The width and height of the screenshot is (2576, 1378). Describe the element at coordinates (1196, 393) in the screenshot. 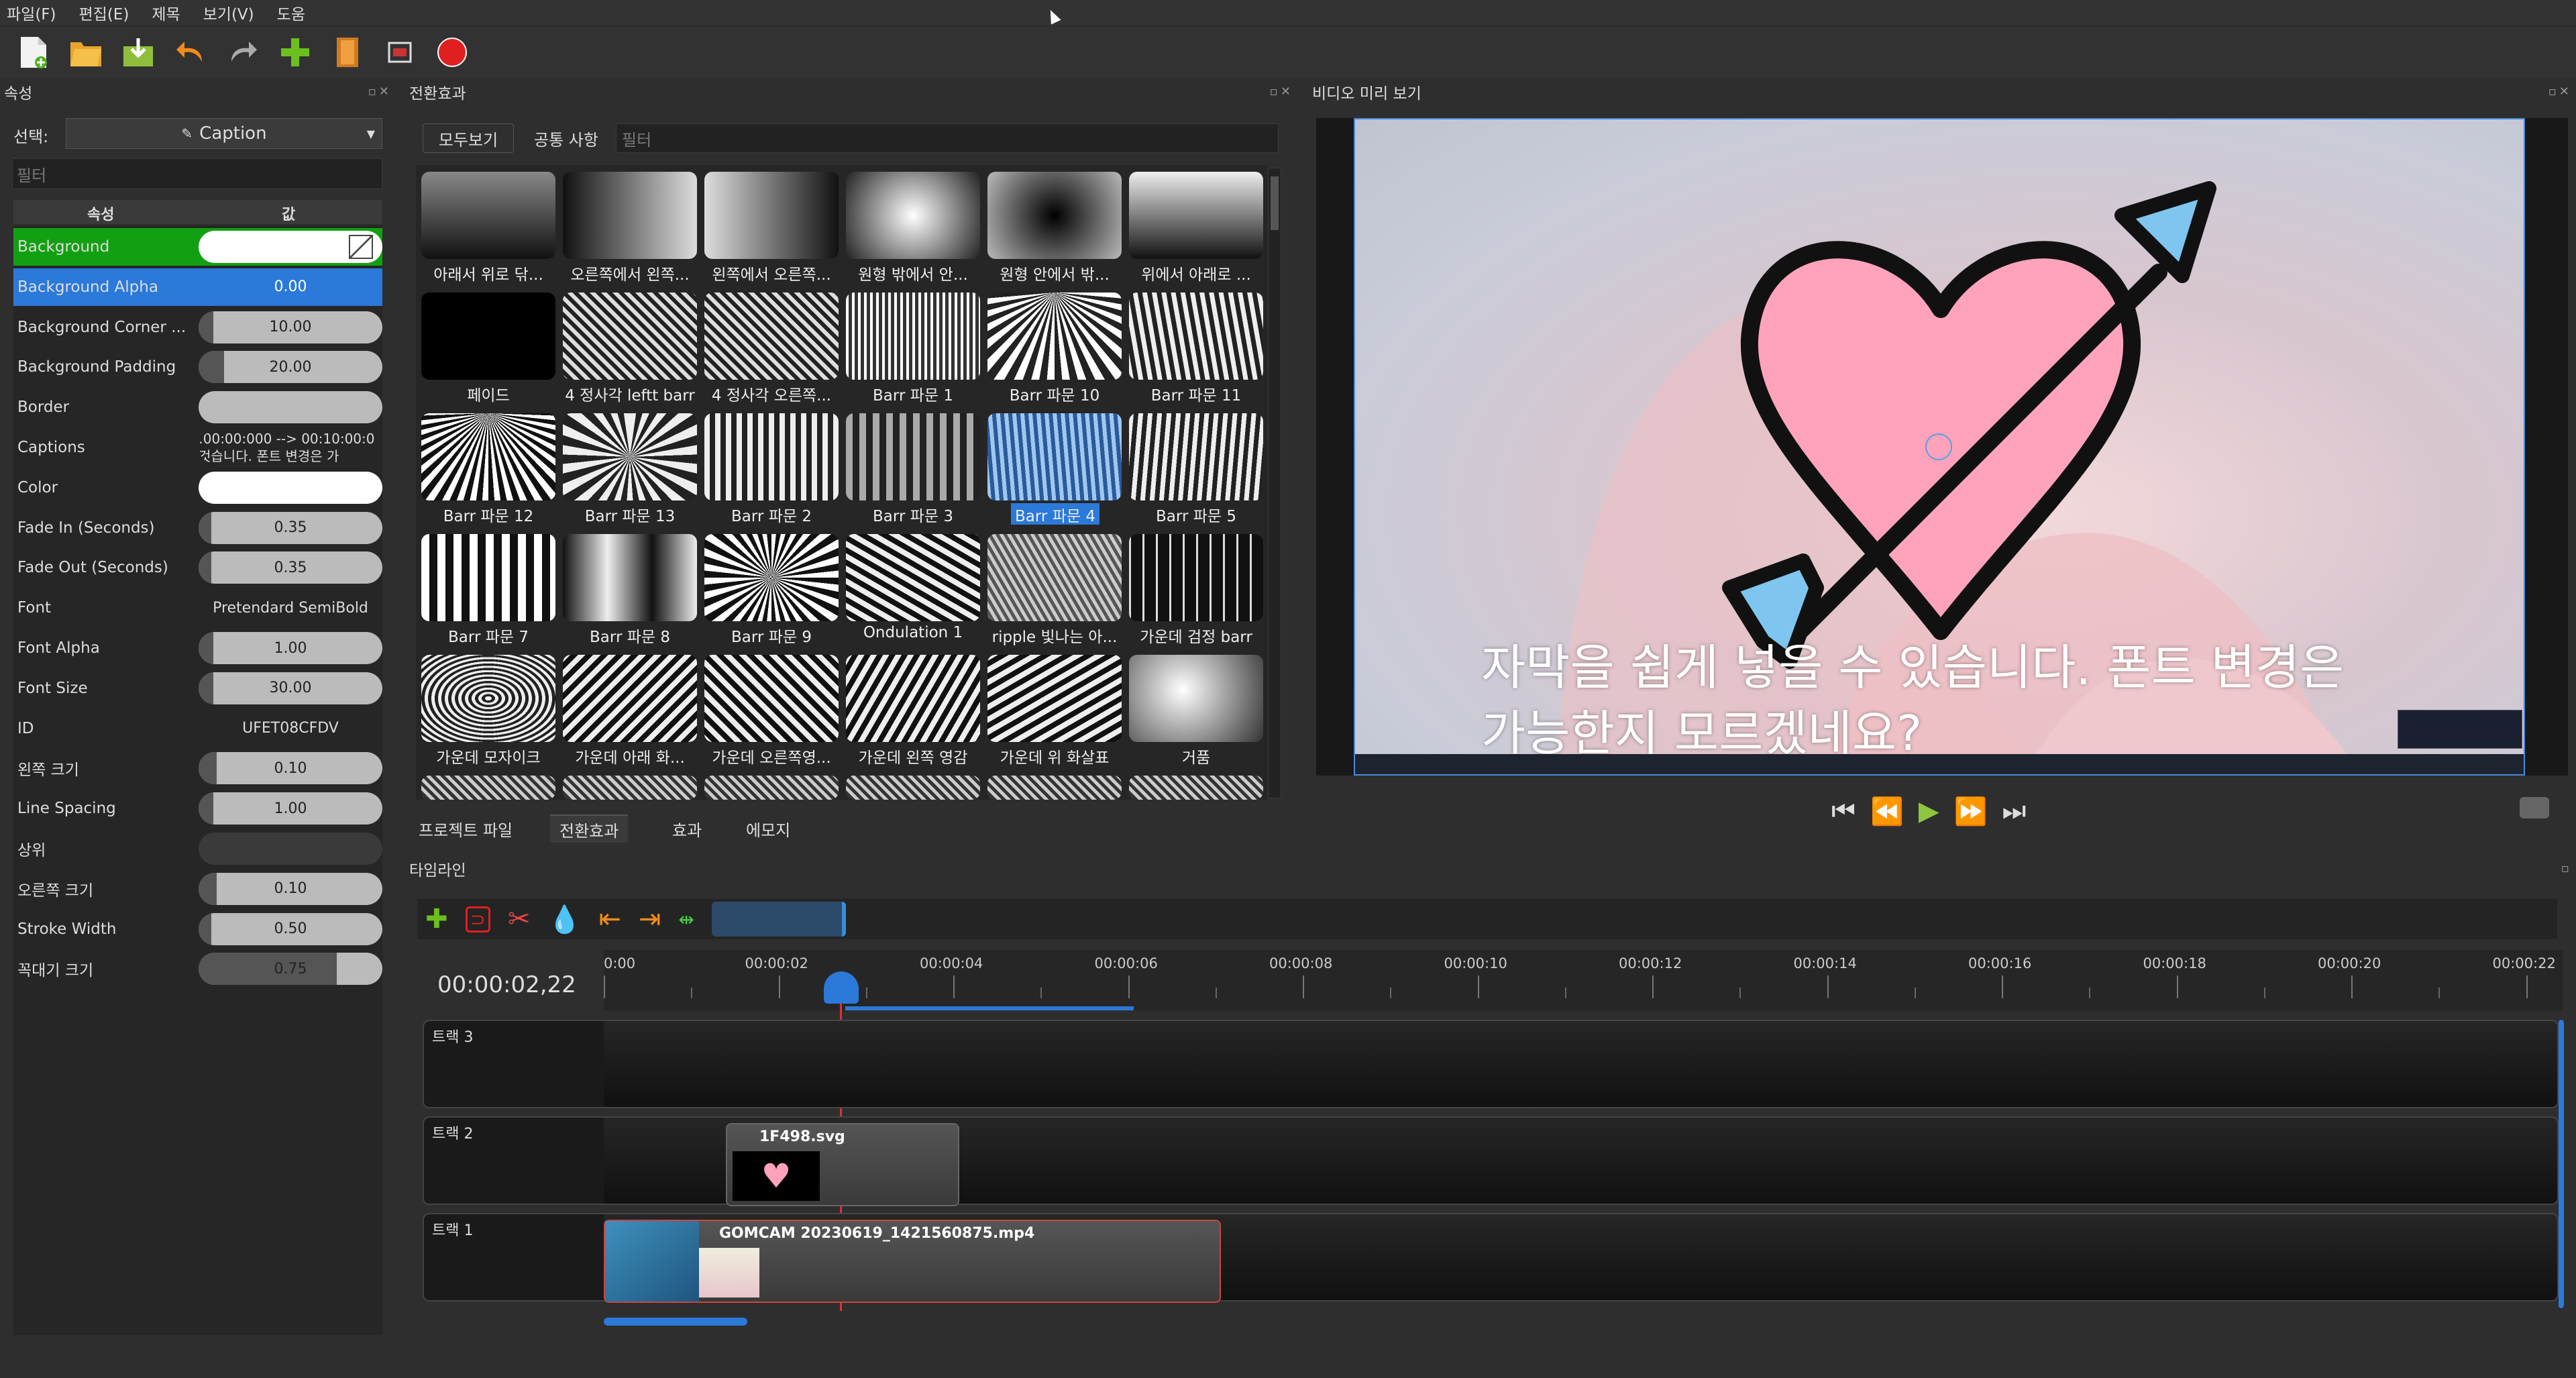

I see `transition-label: Barr 파문 11` at that location.